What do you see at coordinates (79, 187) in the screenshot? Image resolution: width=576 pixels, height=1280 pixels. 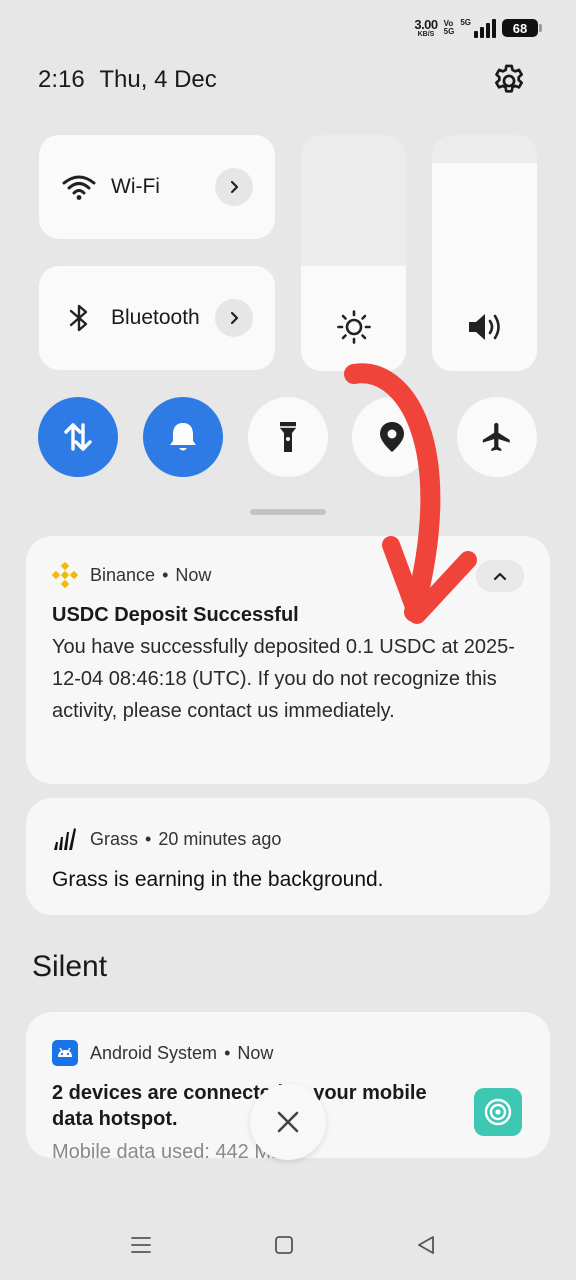 I see `wifi-icon` at bounding box center [79, 187].